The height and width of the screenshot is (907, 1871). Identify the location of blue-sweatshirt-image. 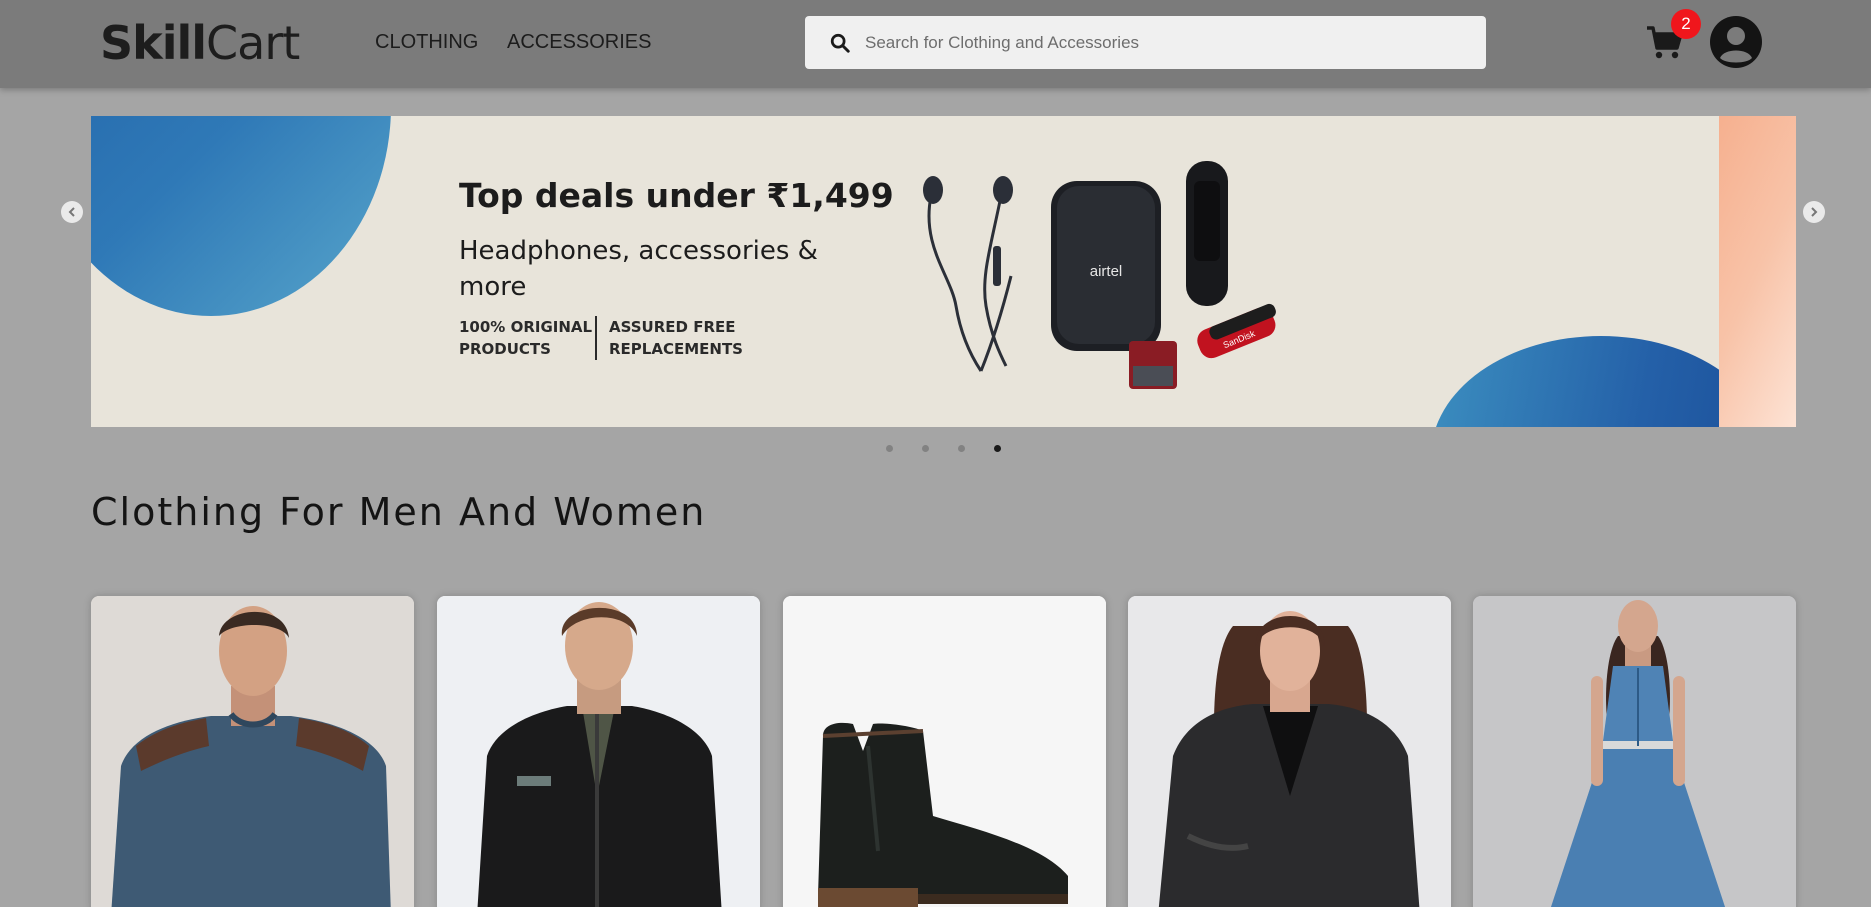
(252, 751).